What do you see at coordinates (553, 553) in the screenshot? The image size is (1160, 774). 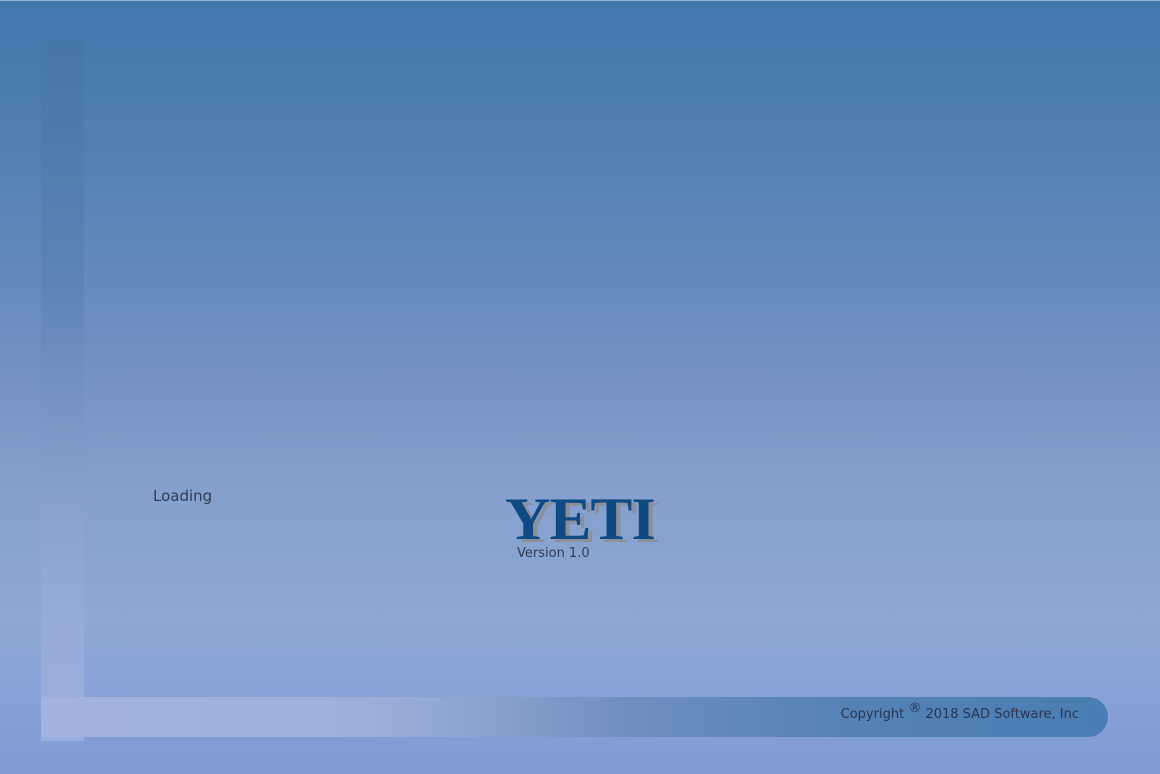 I see `version-label: Version 1.0` at bounding box center [553, 553].